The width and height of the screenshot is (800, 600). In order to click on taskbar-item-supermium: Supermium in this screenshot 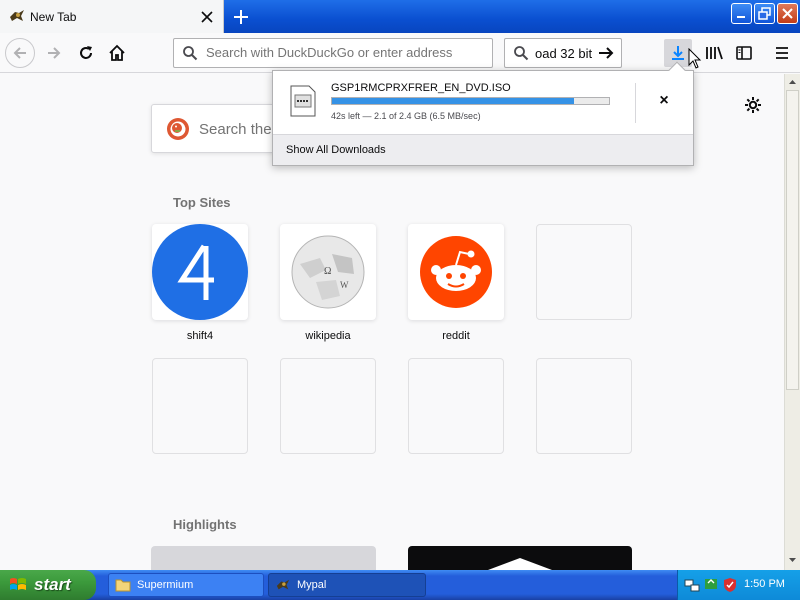, I will do `click(186, 585)`.